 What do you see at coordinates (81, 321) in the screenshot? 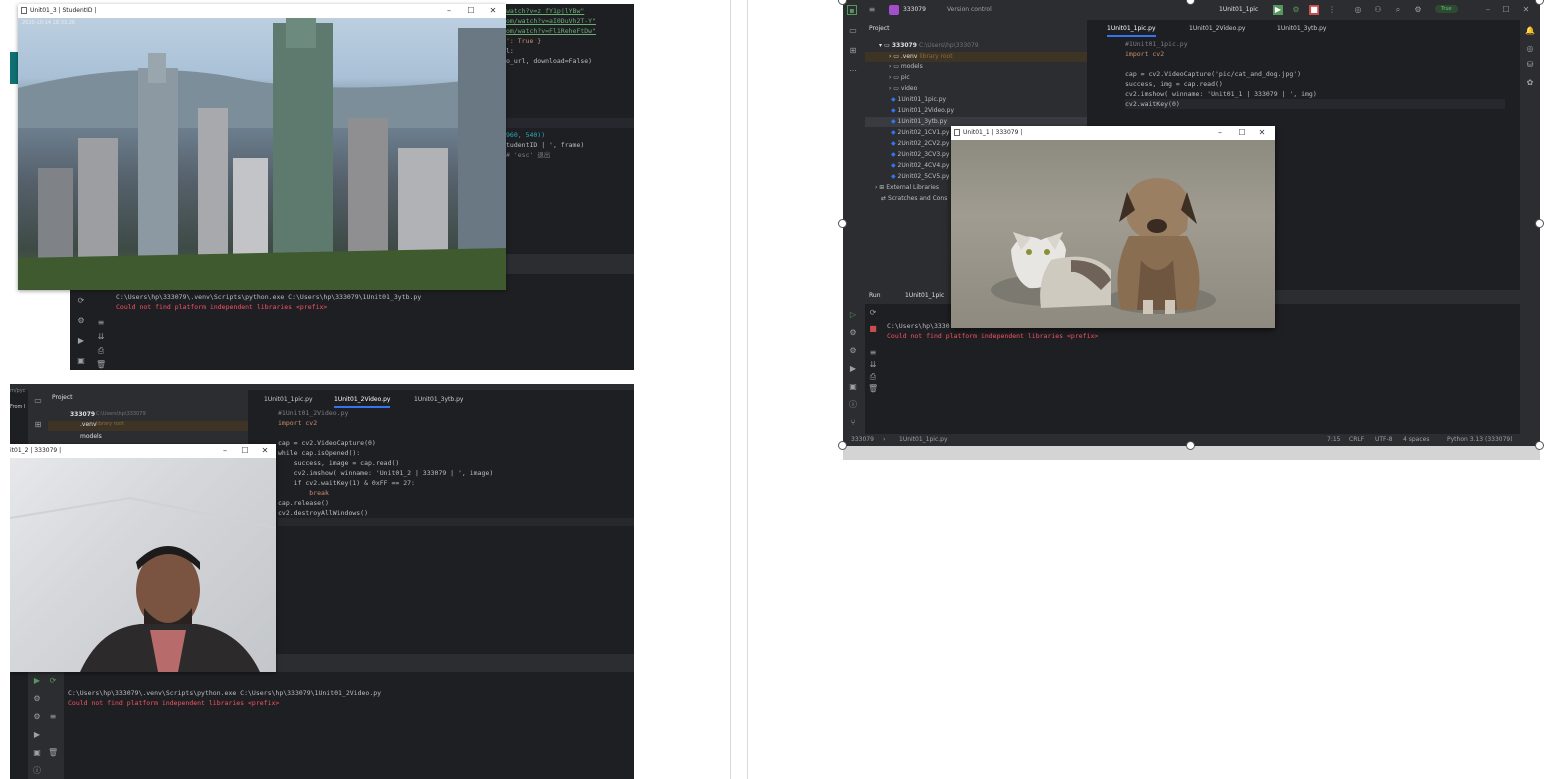
I see `debug-icon: ⚙` at bounding box center [81, 321].